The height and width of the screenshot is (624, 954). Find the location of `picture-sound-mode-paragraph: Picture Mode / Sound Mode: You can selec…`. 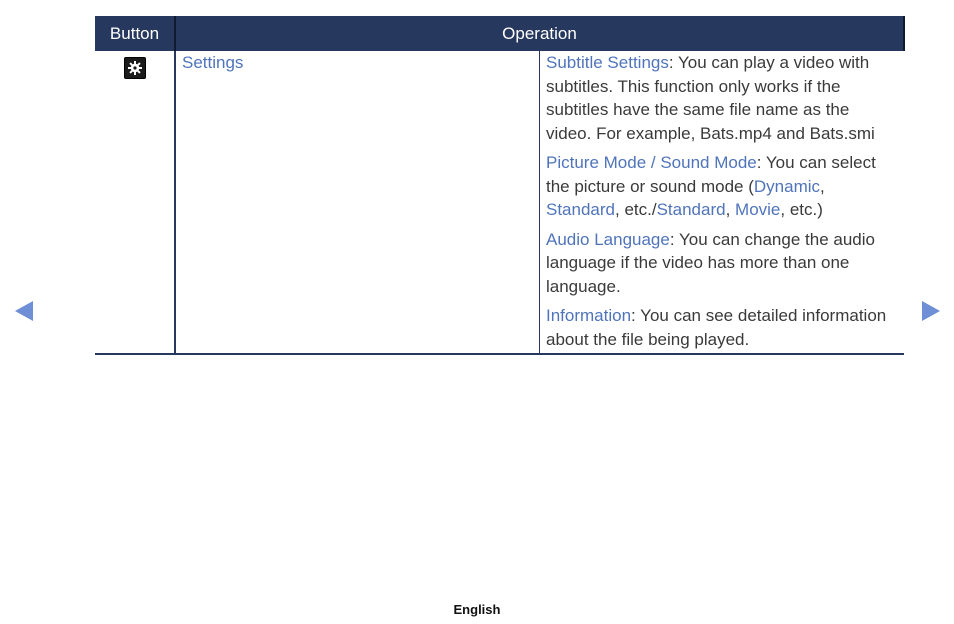

picture-sound-mode-paragraph: Picture Mode / Sound Mode: You can selec… is located at coordinates (722, 186).